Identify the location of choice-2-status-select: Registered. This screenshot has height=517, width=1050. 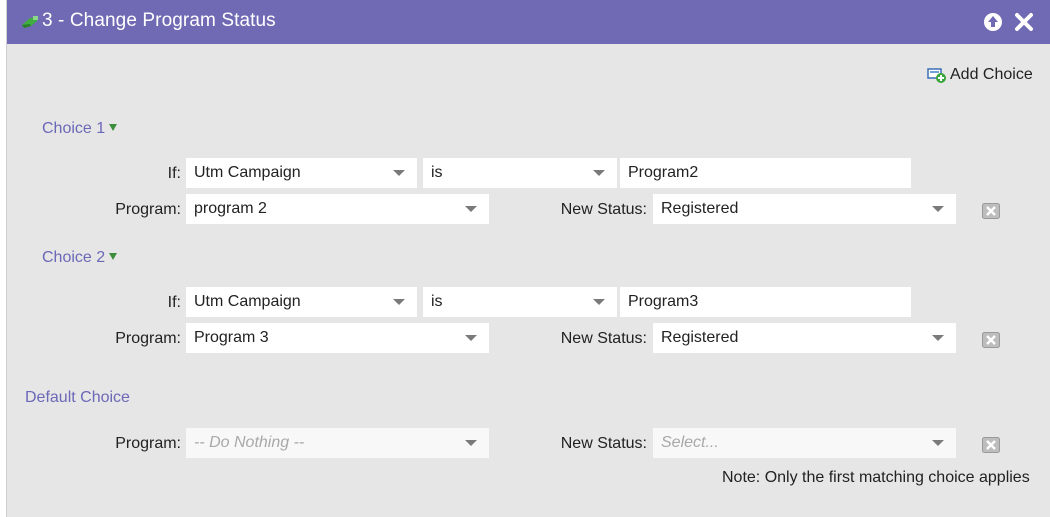
(804, 338).